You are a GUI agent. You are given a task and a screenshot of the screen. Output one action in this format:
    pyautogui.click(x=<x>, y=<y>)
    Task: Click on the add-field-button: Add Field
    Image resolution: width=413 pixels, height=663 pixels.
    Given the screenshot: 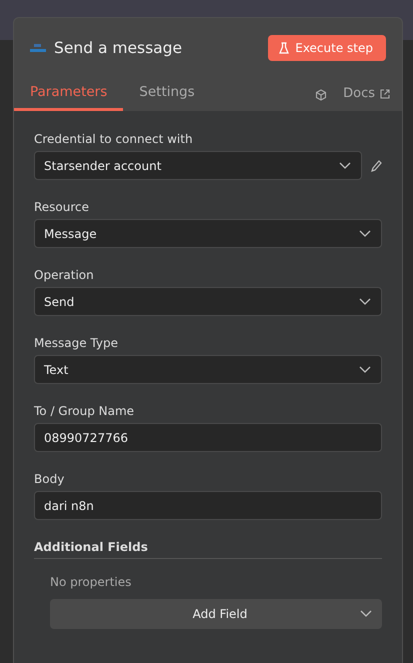 What is the action you would take?
    pyautogui.click(x=216, y=614)
    